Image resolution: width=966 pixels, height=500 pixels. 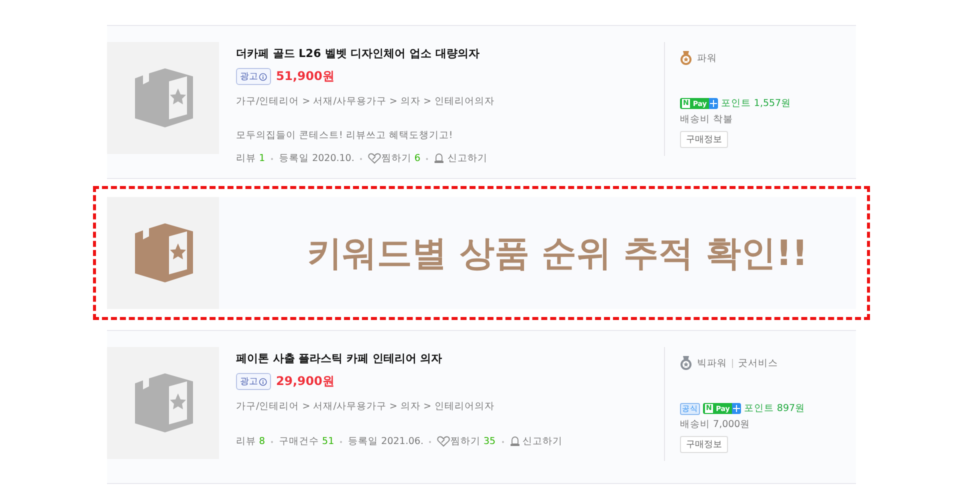 I want to click on product-stat: 구매건수 51, so click(x=306, y=441).